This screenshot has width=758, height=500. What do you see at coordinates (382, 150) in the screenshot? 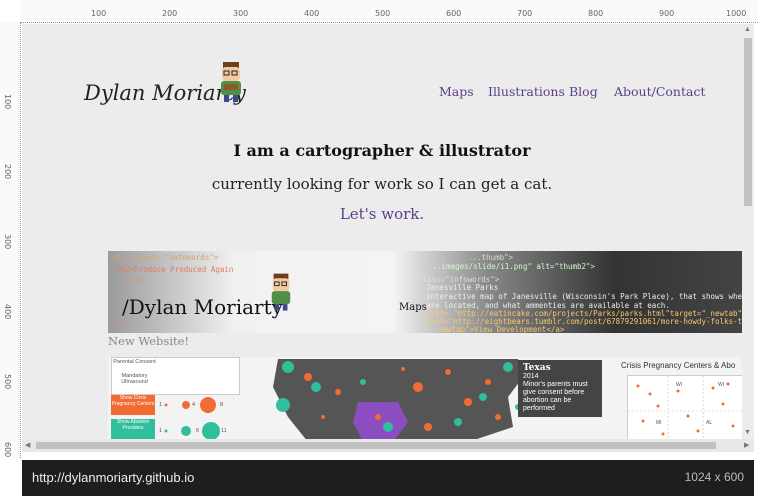
I see `hero-headline: I am a cartographer & illustrator` at bounding box center [382, 150].